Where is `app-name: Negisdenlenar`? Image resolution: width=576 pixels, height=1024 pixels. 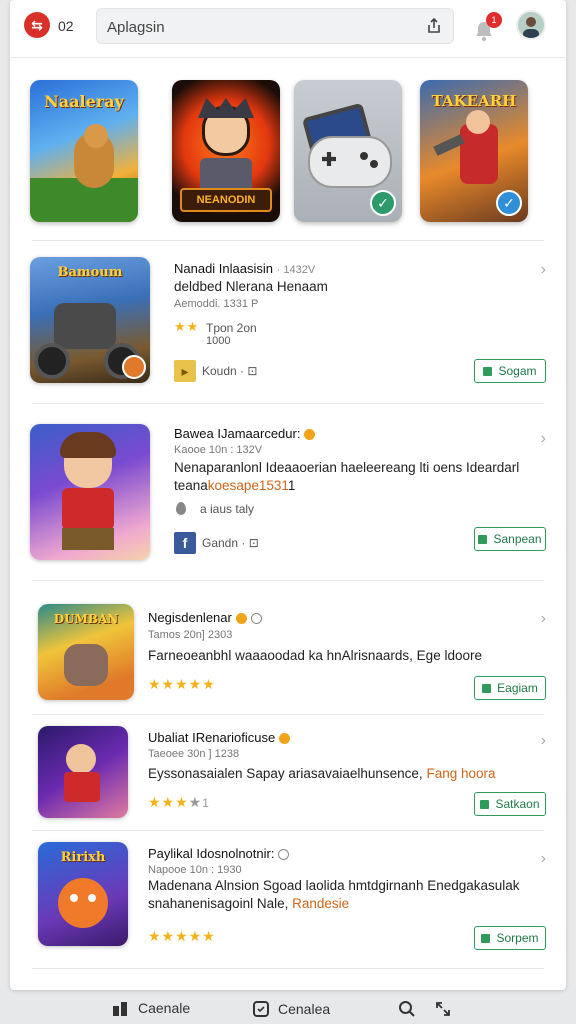 app-name: Negisdenlenar is located at coordinates (190, 617).